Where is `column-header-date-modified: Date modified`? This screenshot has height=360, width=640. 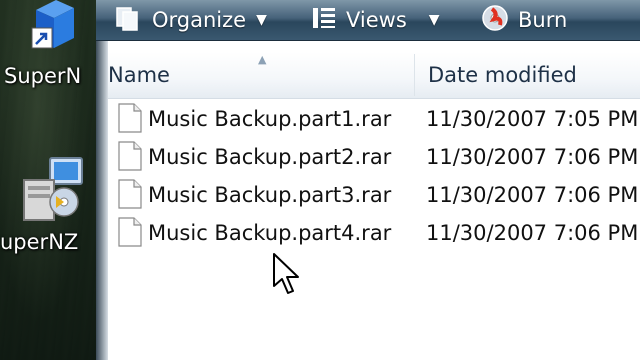
column-header-date-modified: Date modified is located at coordinates (534, 75).